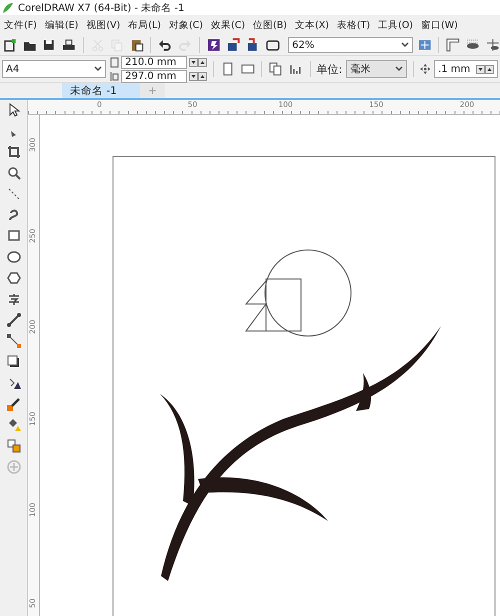  What do you see at coordinates (20, 25) in the screenshot?
I see `menu-item: 文件(F)` at bounding box center [20, 25].